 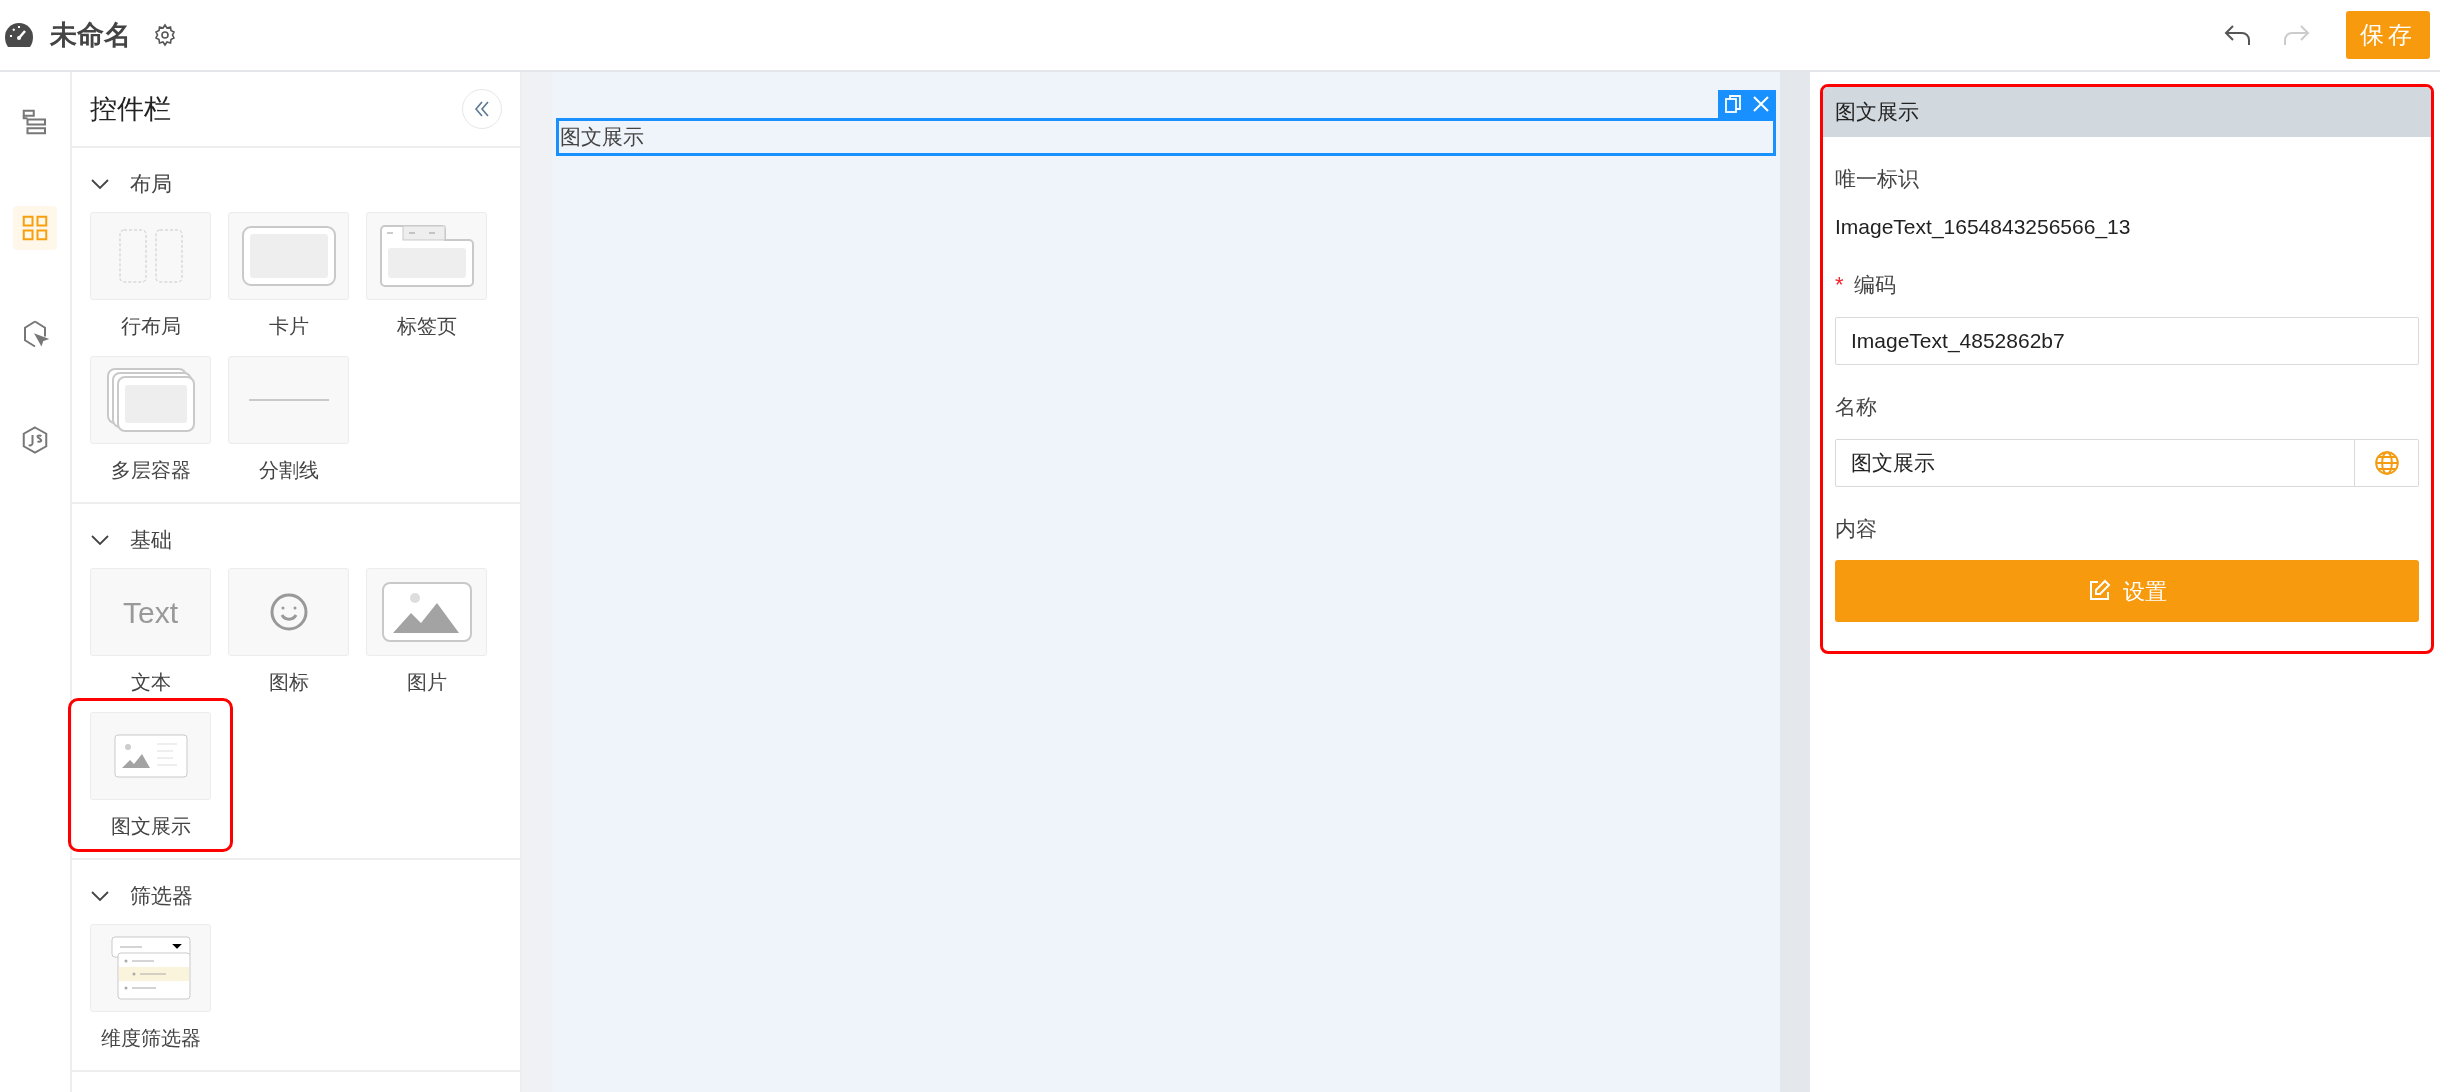 What do you see at coordinates (288, 326) in the screenshot?
I see `widget-label: 卡片` at bounding box center [288, 326].